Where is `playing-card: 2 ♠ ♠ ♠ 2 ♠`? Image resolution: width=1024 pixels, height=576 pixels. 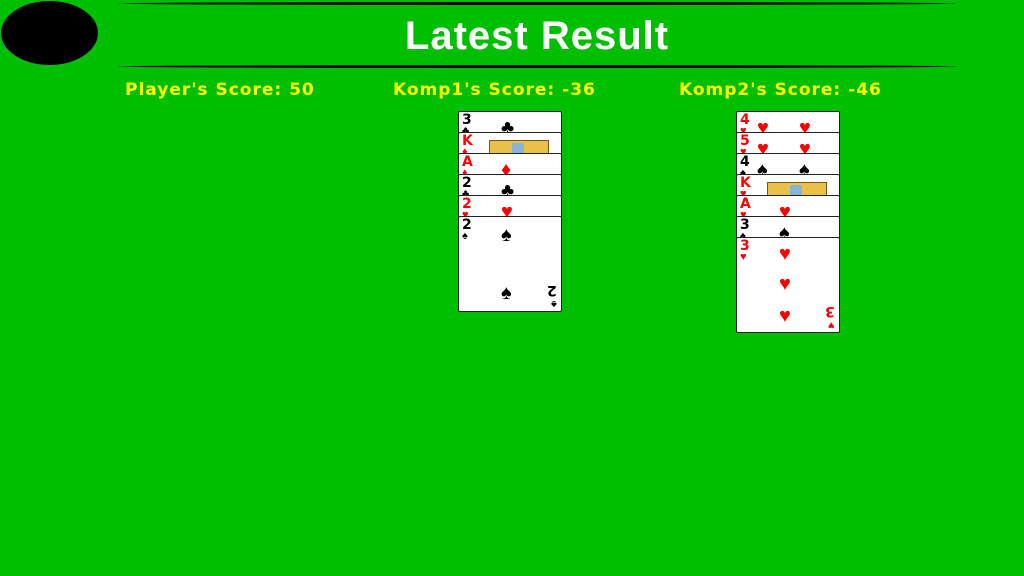
playing-card: 2 ♠ ♠ ♠ 2 ♠ is located at coordinates (510, 264).